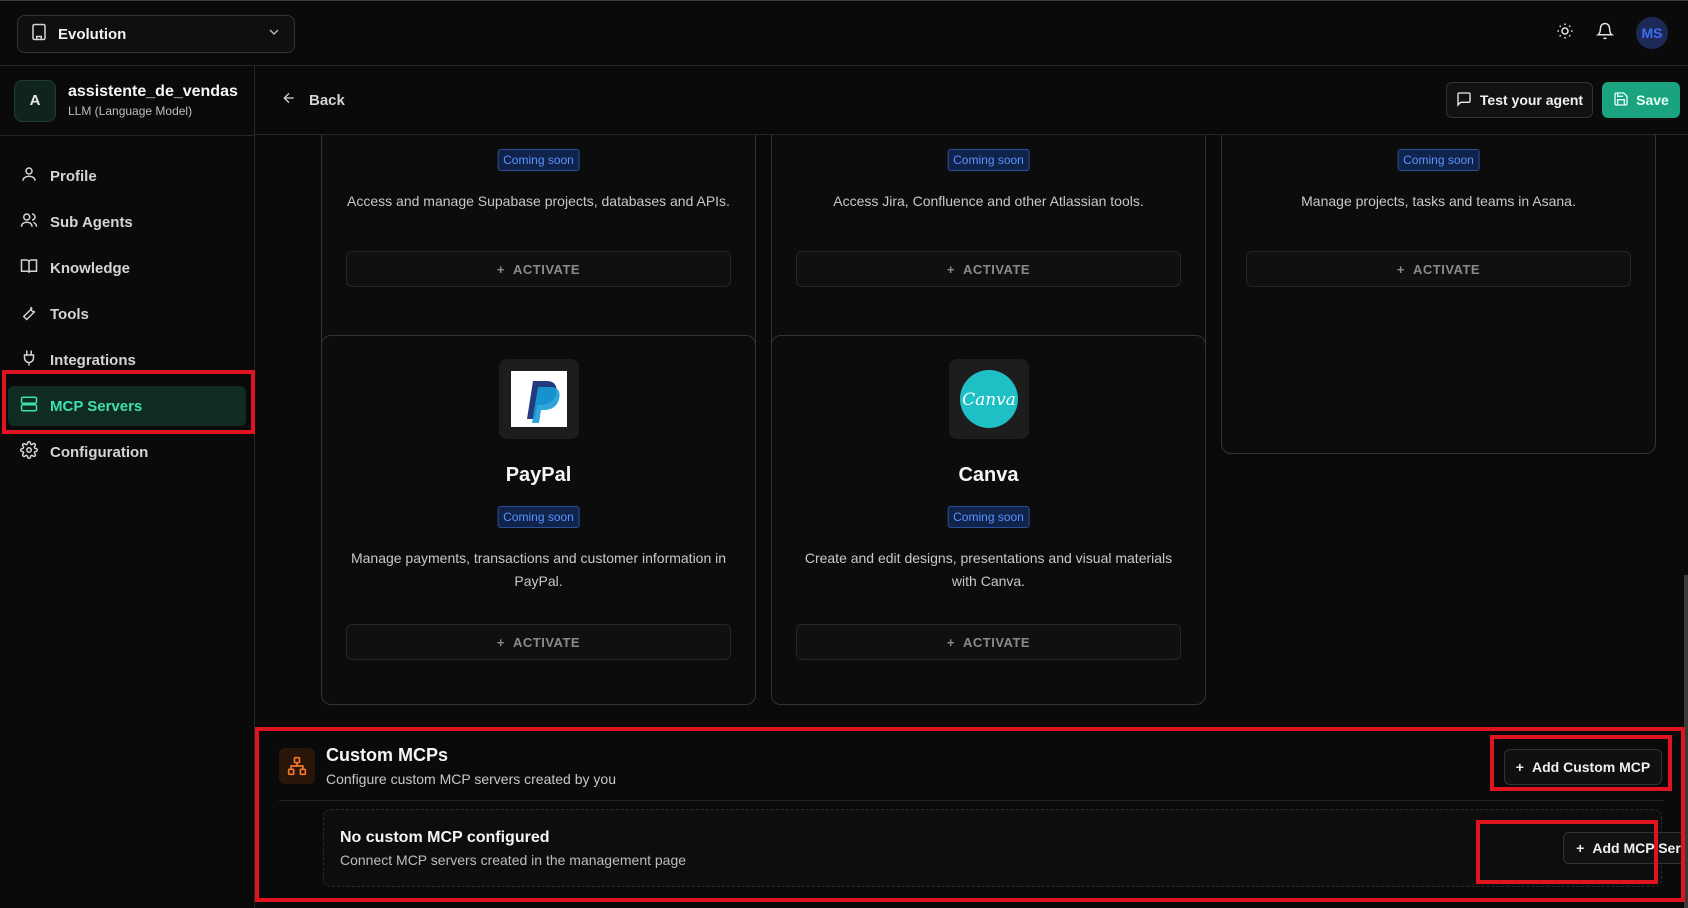 Image resolution: width=1688 pixels, height=908 pixels. I want to click on sidebar-item-label: Tools, so click(69, 314).